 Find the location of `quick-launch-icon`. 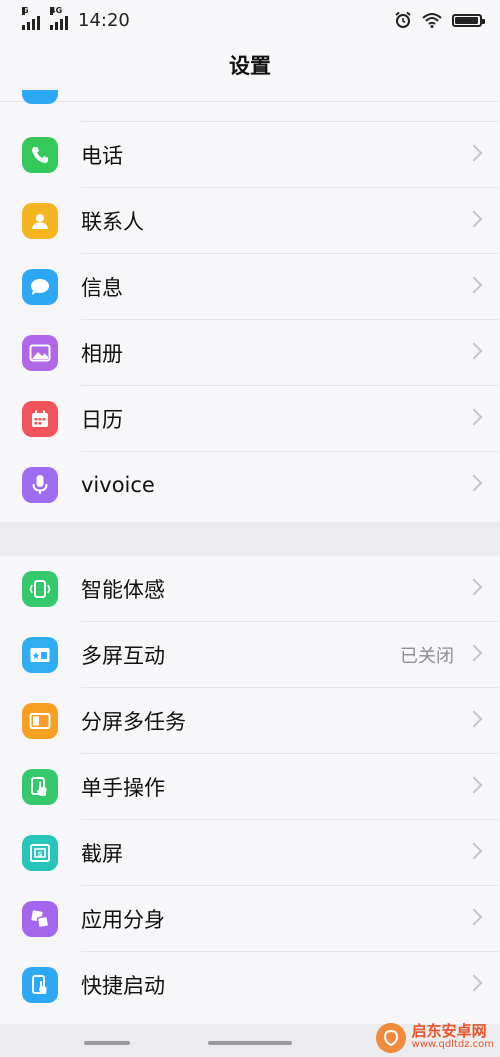

quick-launch-icon is located at coordinates (40, 985).